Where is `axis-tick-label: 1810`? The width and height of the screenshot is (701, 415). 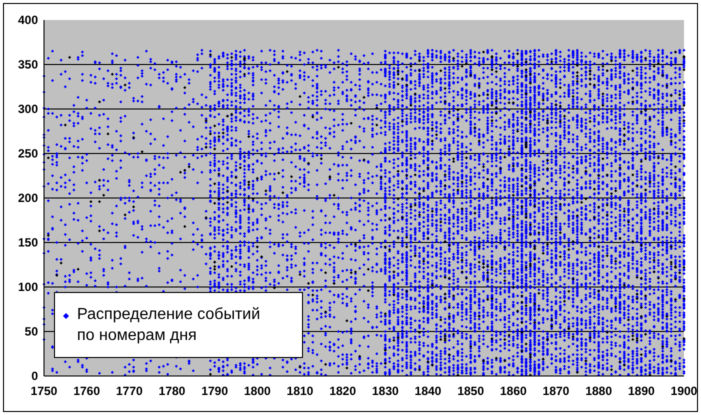
axis-tick-label: 1810 is located at coordinates (300, 391).